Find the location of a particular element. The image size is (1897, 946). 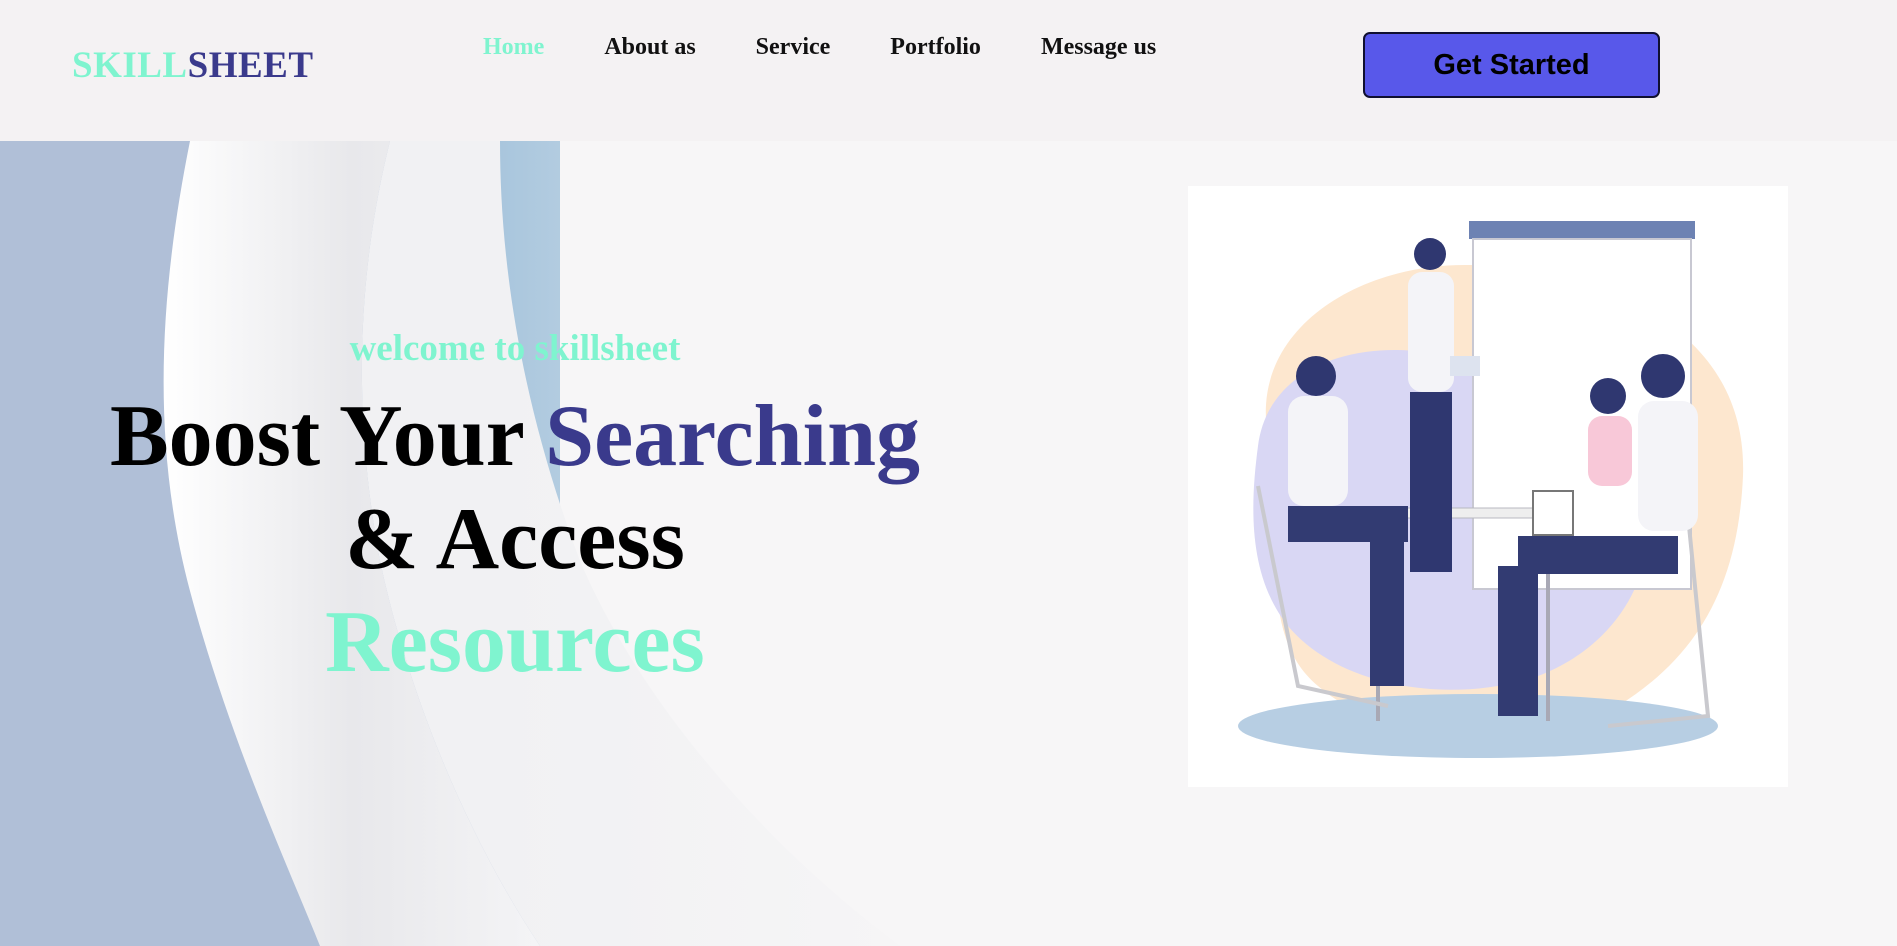

brand-logo-part2: SHEET is located at coordinates (250, 65).